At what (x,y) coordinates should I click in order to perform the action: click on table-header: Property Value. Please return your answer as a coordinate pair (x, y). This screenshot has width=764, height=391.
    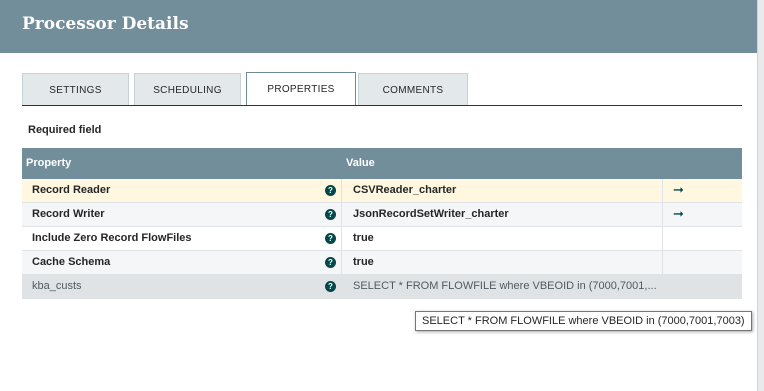
    Looking at the image, I should click on (382, 163).